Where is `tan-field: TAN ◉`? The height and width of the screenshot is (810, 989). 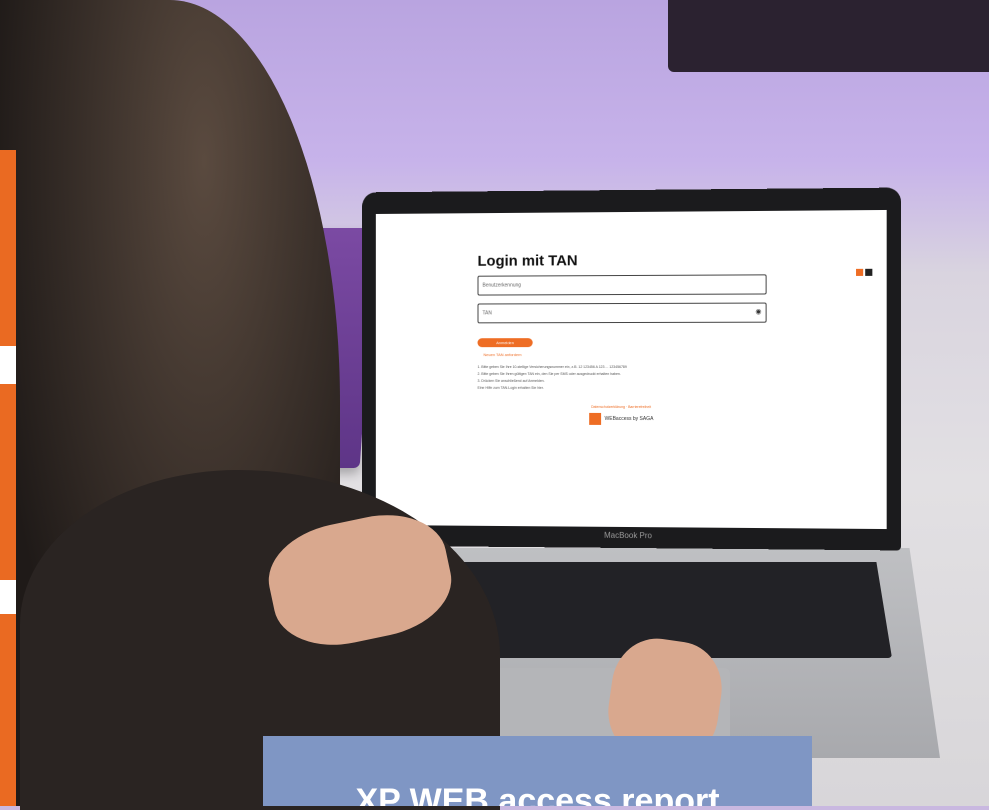 tan-field: TAN ◉ is located at coordinates (622, 313).